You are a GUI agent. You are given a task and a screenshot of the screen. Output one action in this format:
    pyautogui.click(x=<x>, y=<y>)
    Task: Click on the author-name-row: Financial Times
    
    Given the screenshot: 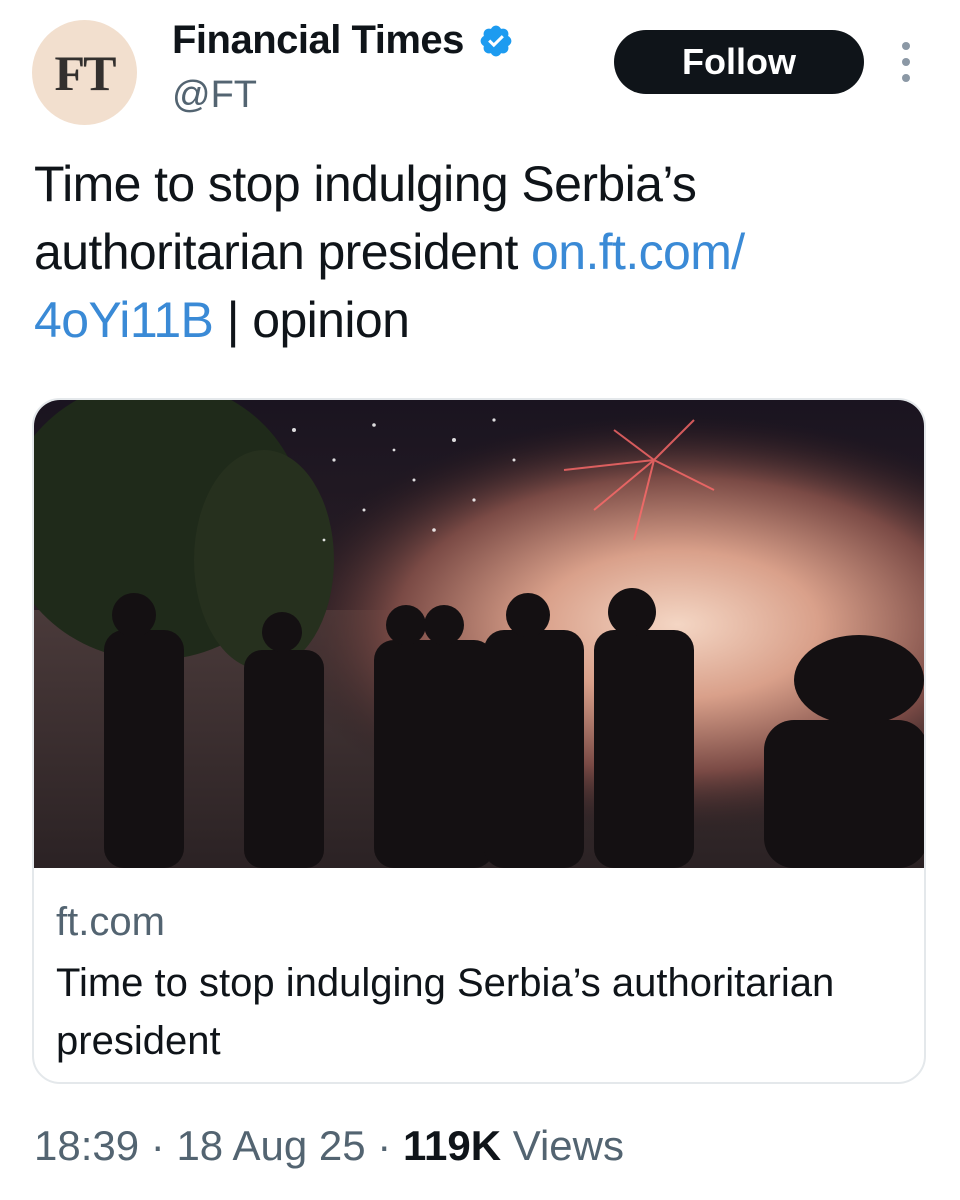 What is the action you would take?
    pyautogui.click(x=343, y=40)
    